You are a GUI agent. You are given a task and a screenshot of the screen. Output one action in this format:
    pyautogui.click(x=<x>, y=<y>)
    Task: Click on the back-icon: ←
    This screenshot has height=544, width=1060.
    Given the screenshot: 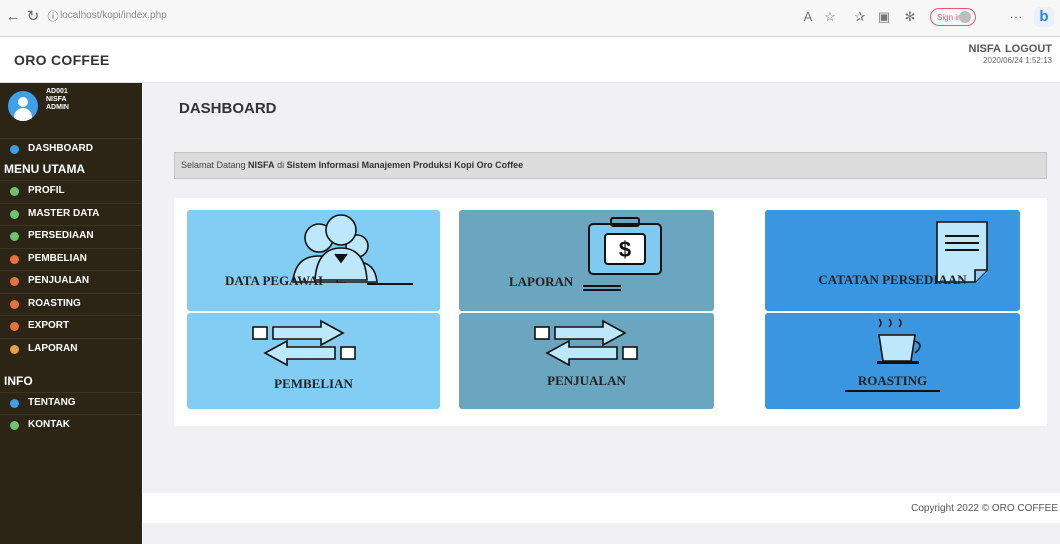 What is the action you would take?
    pyautogui.click(x=13, y=17)
    